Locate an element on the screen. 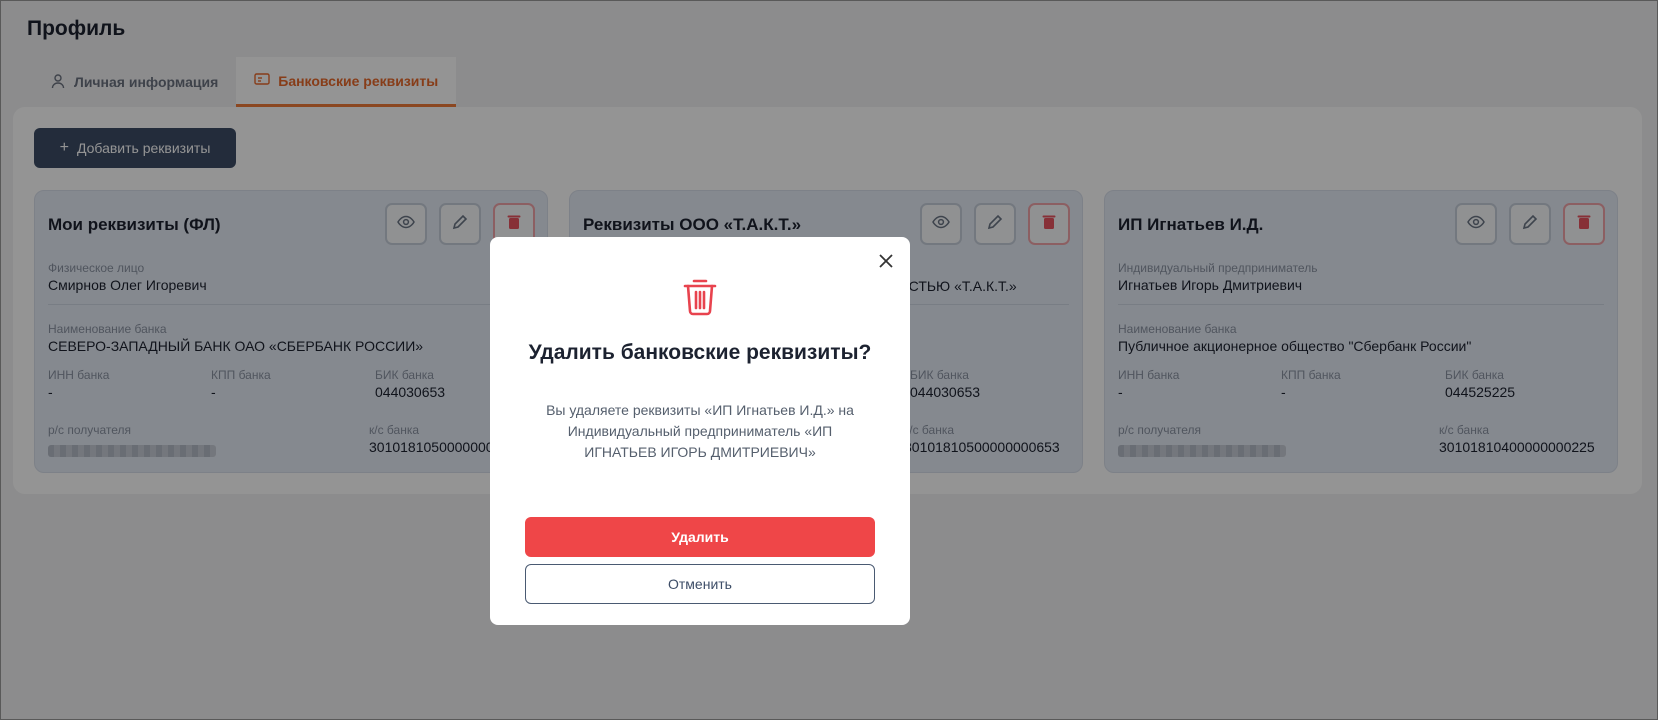 The height and width of the screenshot is (720, 1658). trash-icon is located at coordinates (700, 296).